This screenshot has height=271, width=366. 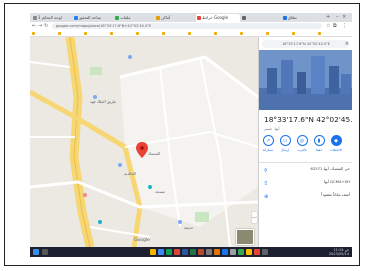 I want to click on satellite-layer-toggle, so click(x=245, y=237).